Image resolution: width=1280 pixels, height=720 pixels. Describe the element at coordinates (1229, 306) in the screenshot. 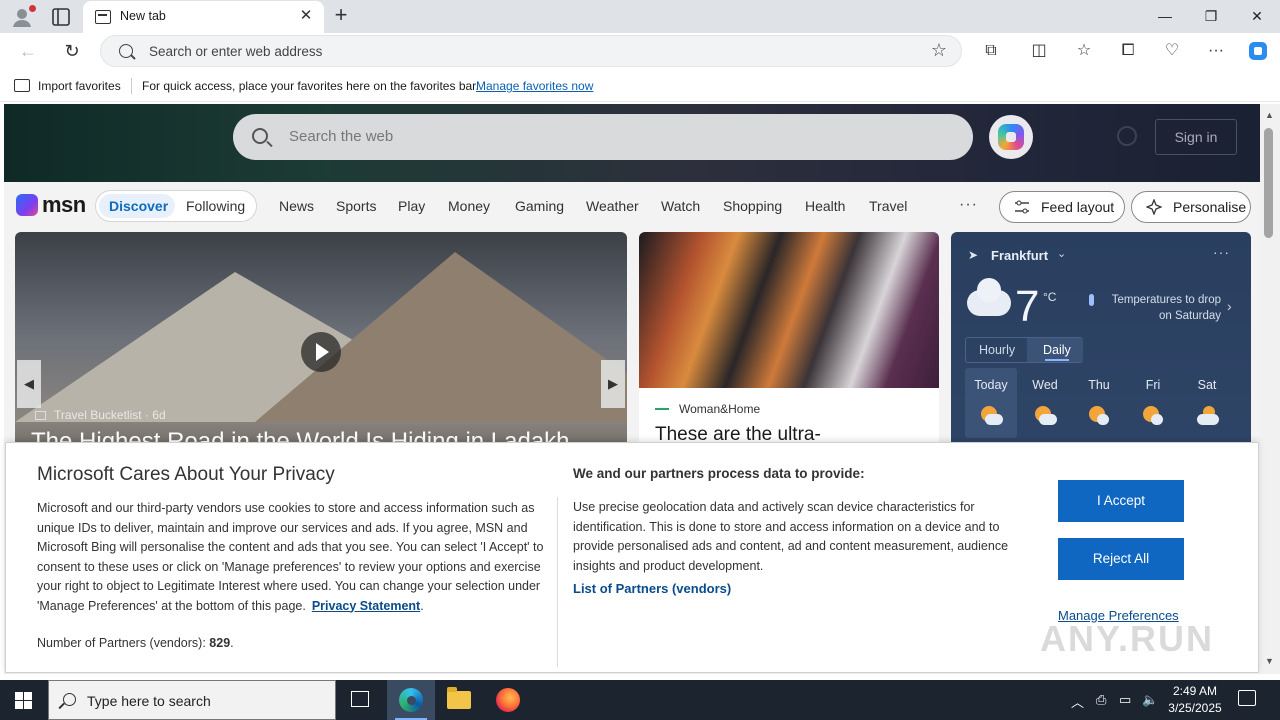

I see `chevron-right-icon: ›` at that location.